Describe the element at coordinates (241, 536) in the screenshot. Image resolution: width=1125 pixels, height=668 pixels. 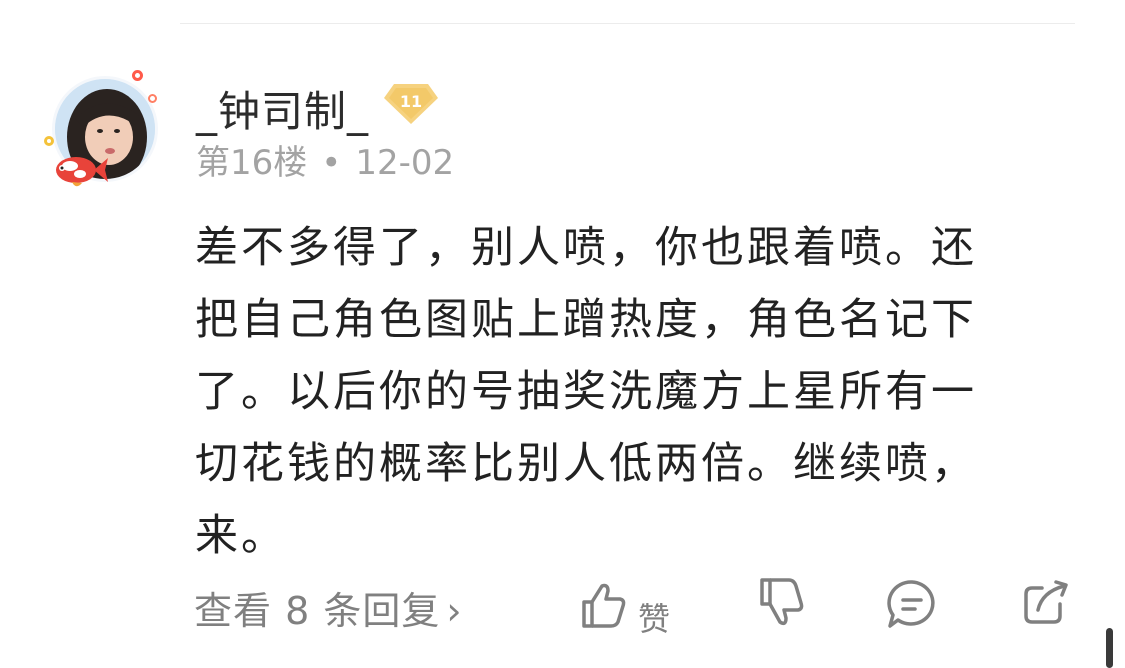
I see `comment-line: 来。` at that location.